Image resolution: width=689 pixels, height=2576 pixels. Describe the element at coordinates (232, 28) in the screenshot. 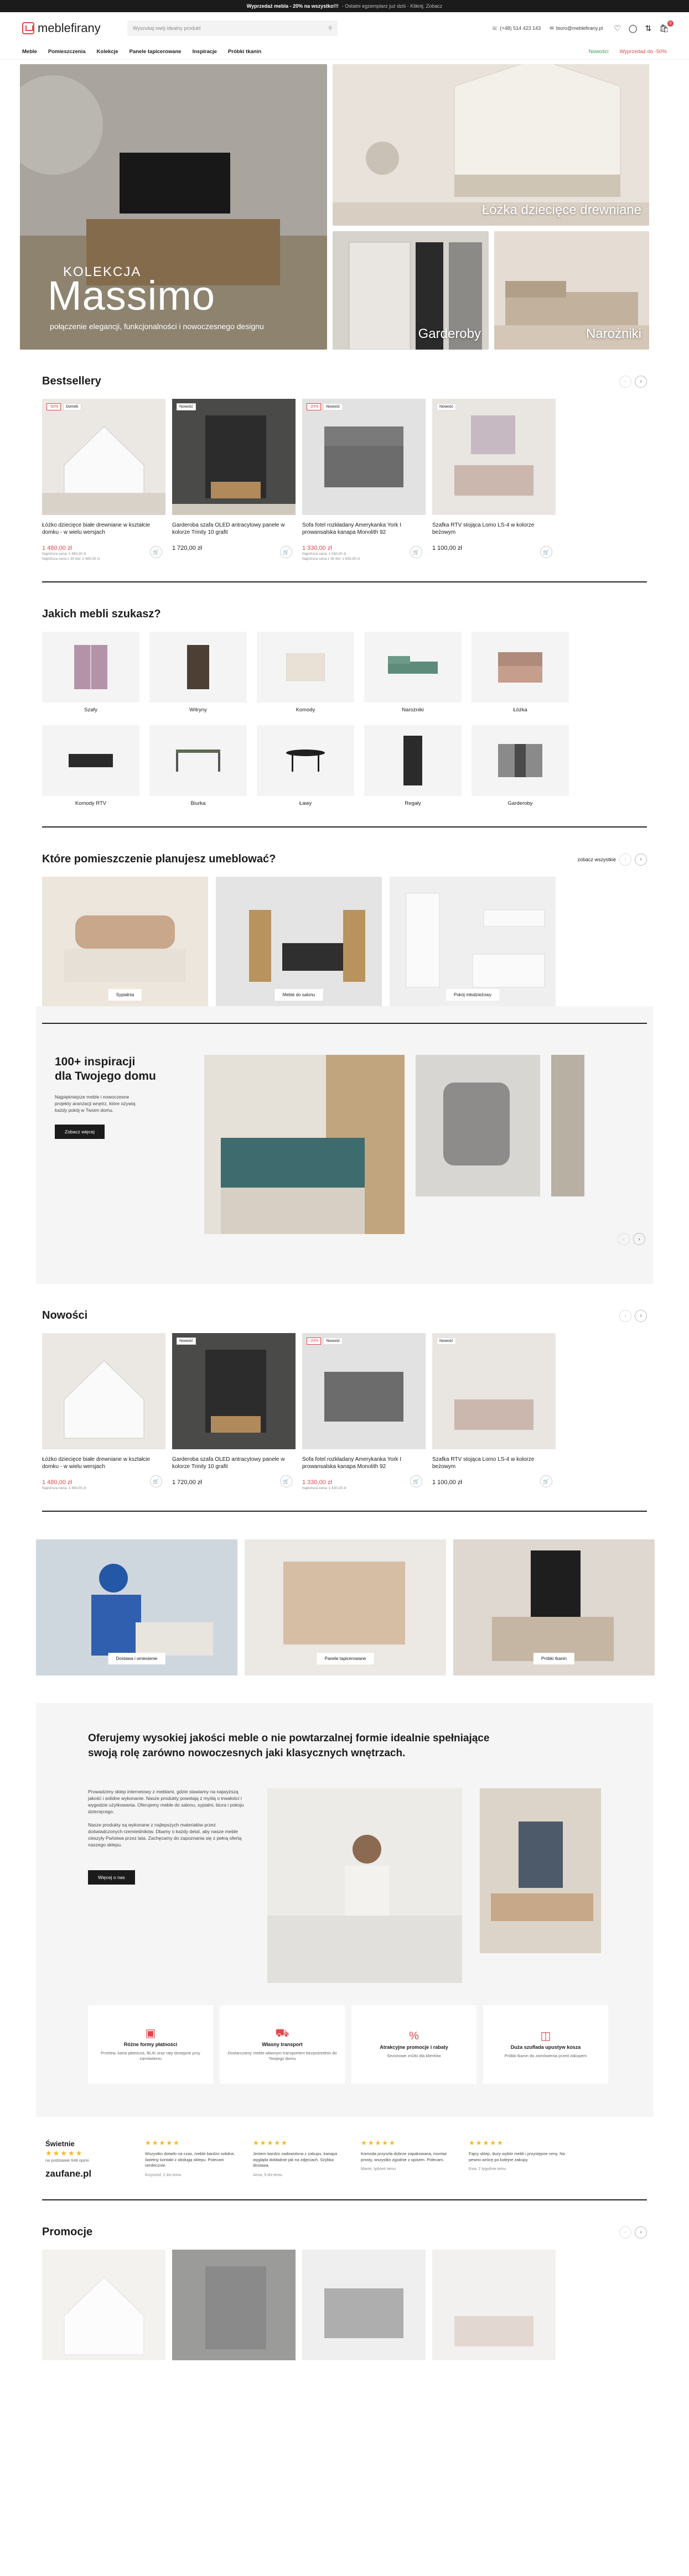

I see `search-input: Wyszukaj swój idealny produkt ⚲` at that location.